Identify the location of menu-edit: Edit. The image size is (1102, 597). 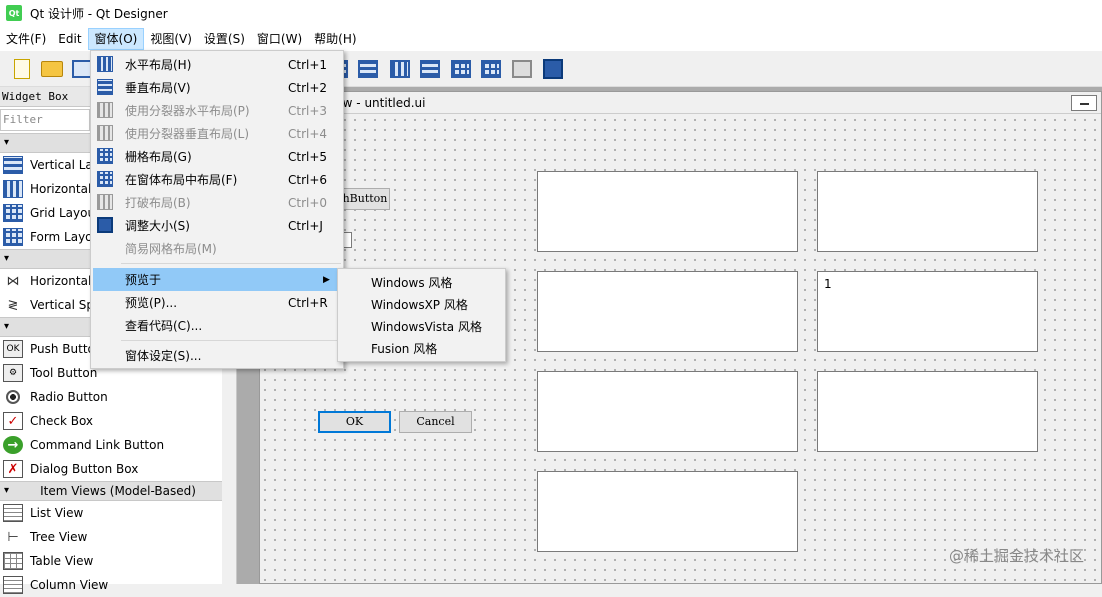
(69, 39).